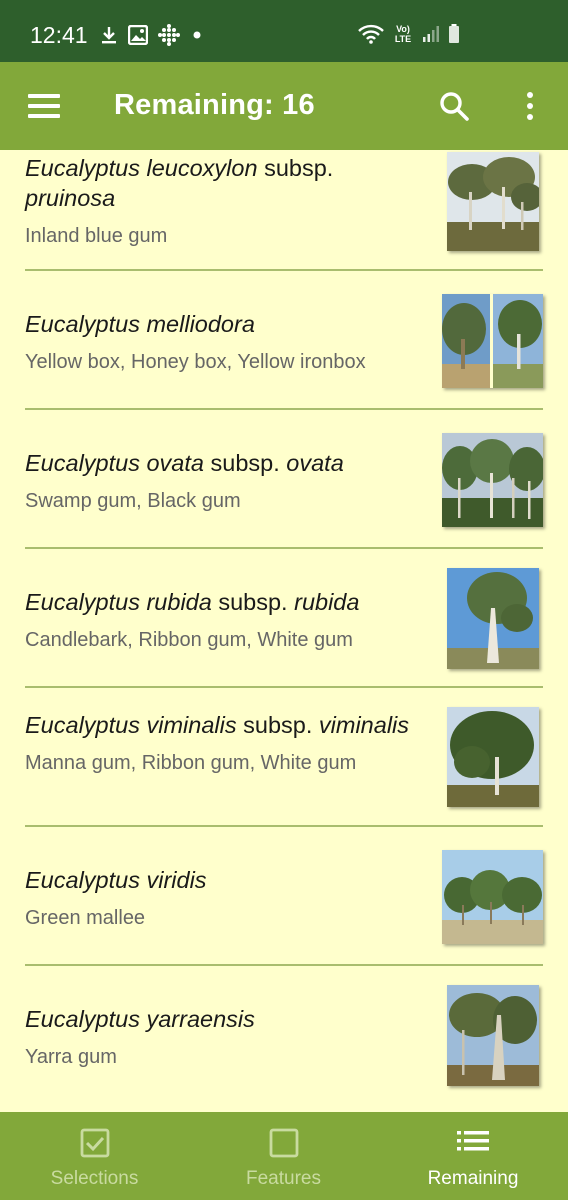  I want to click on image-icon, so click(138, 35).